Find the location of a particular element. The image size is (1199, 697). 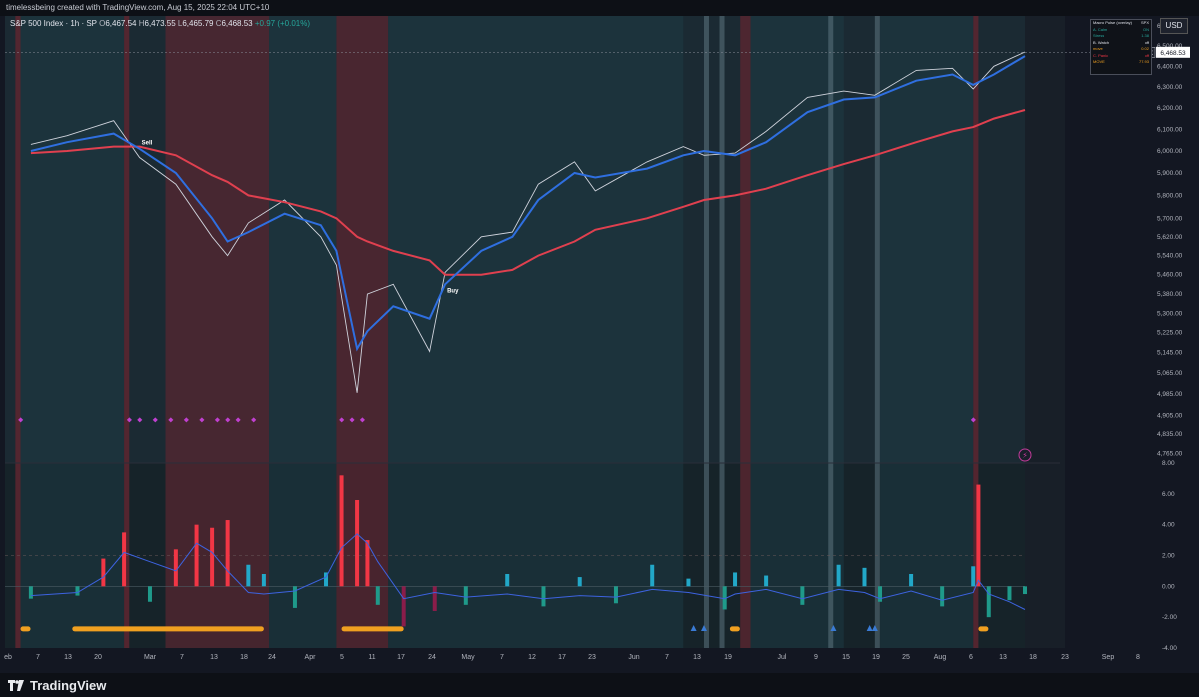

price-tick-label: 4,765.00 is located at coordinates (1170, 453).